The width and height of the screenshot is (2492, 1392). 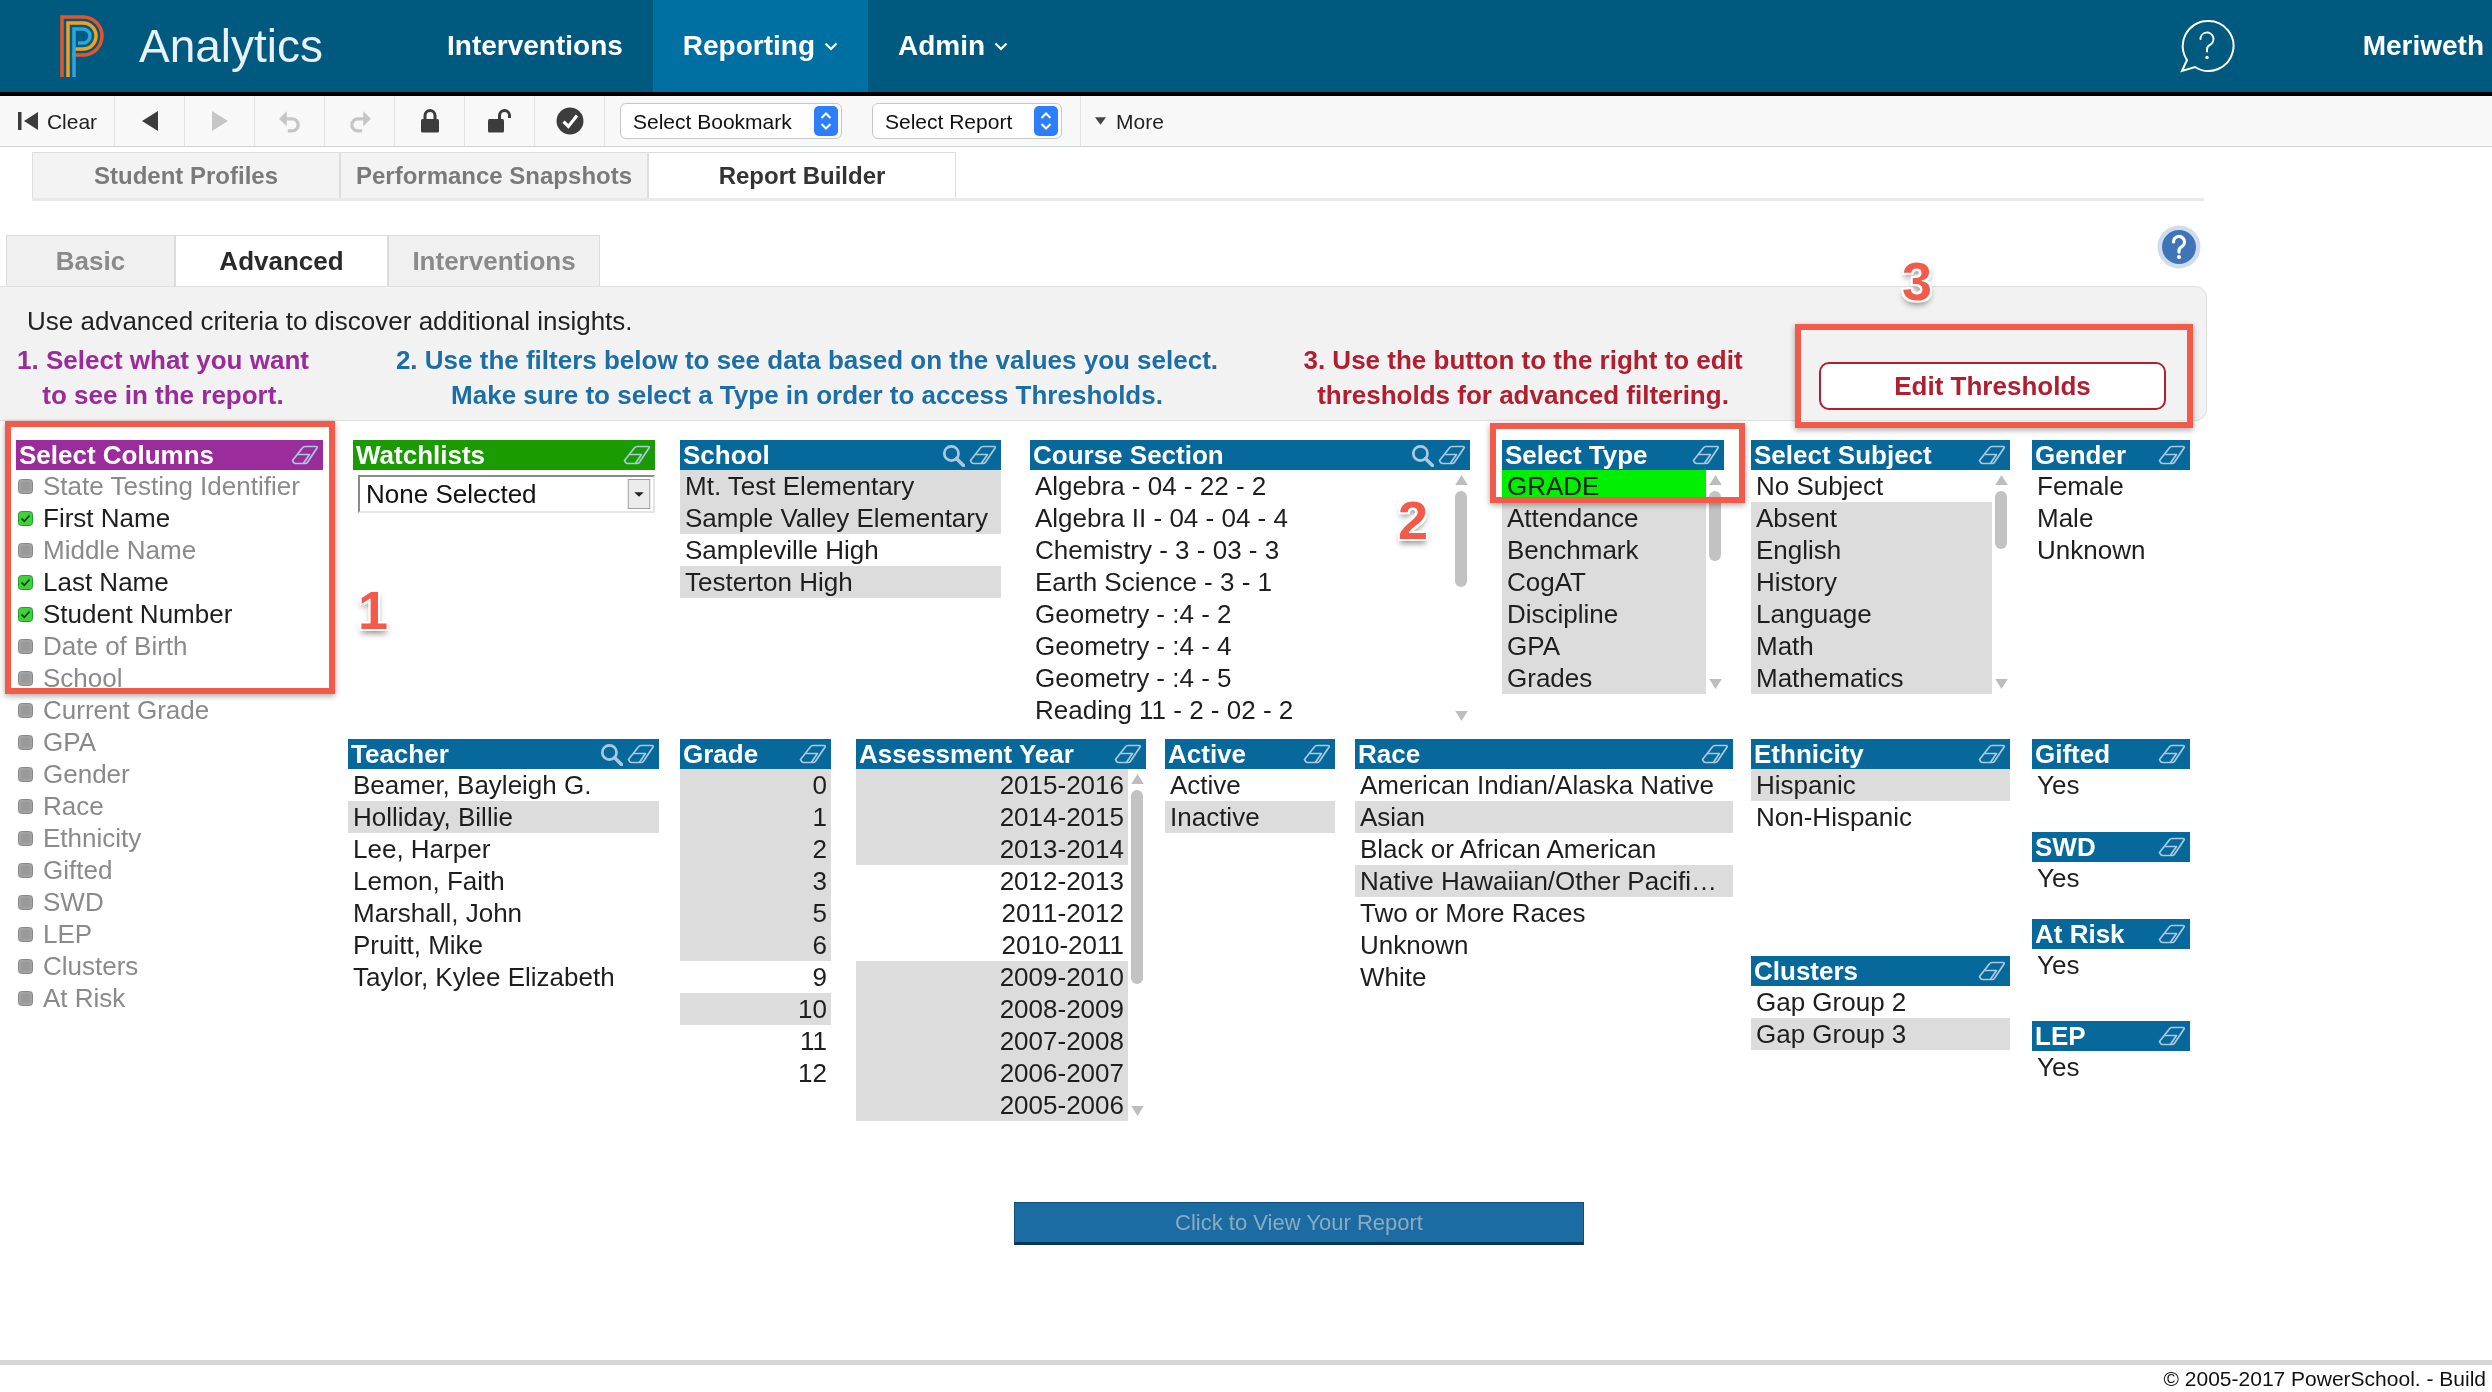 What do you see at coordinates (1871, 646) in the screenshot?
I see `list-option: Math` at bounding box center [1871, 646].